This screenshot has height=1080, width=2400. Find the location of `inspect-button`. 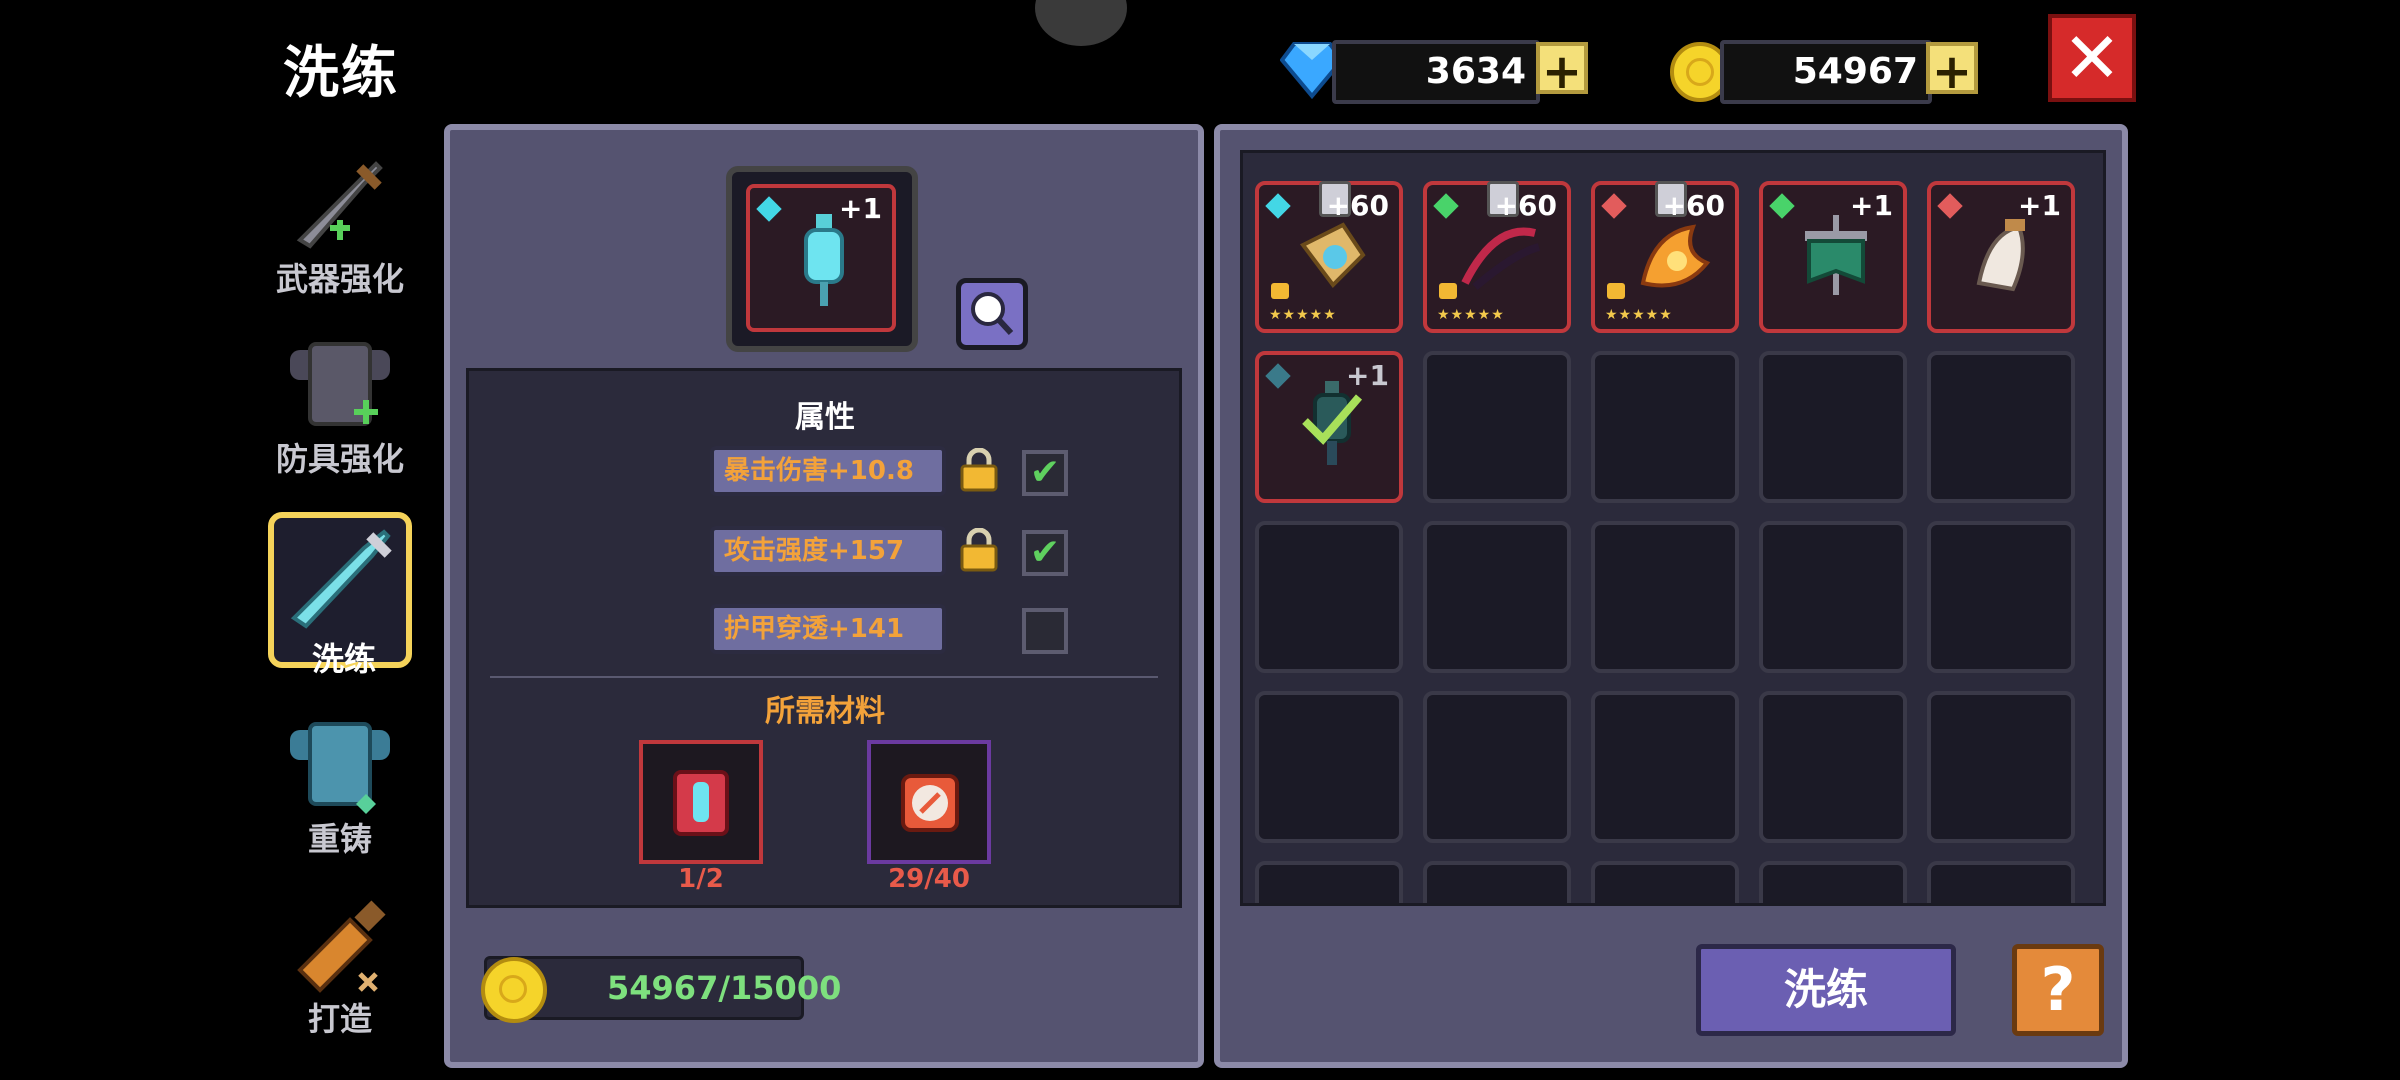

inspect-button is located at coordinates (992, 314).